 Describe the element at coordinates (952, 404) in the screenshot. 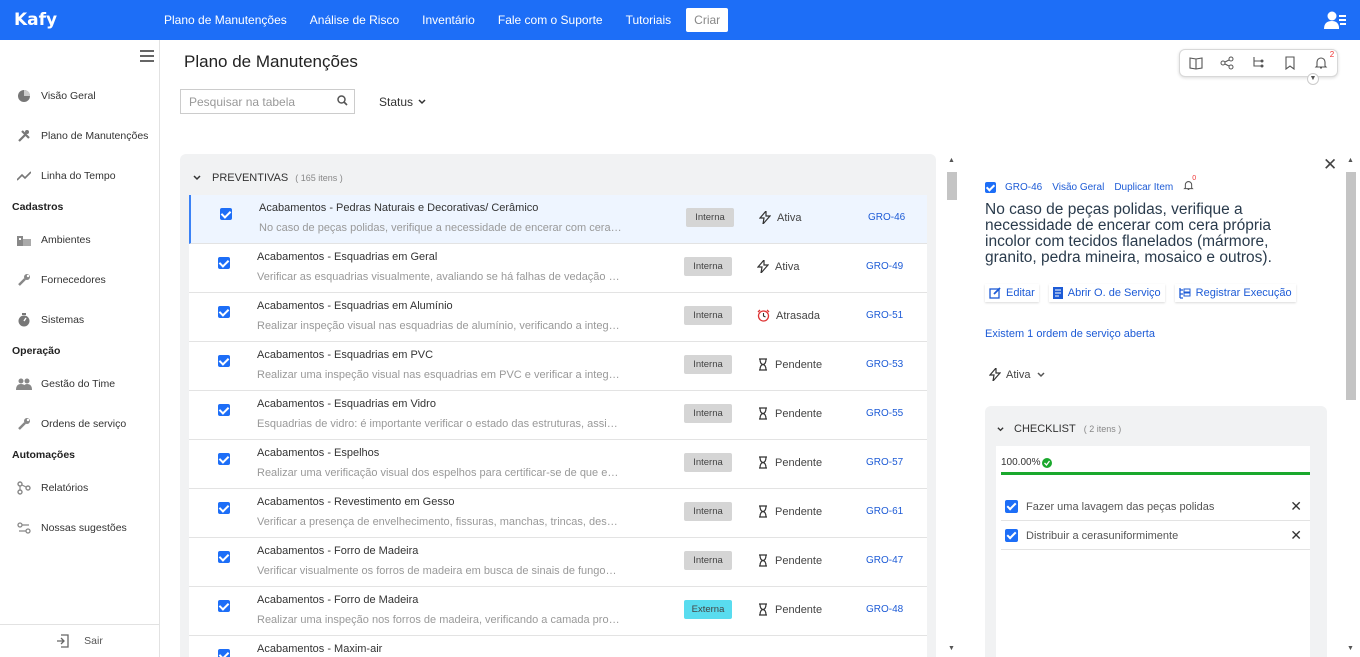

I see `list-scrollbar: ▲ ▼` at that location.